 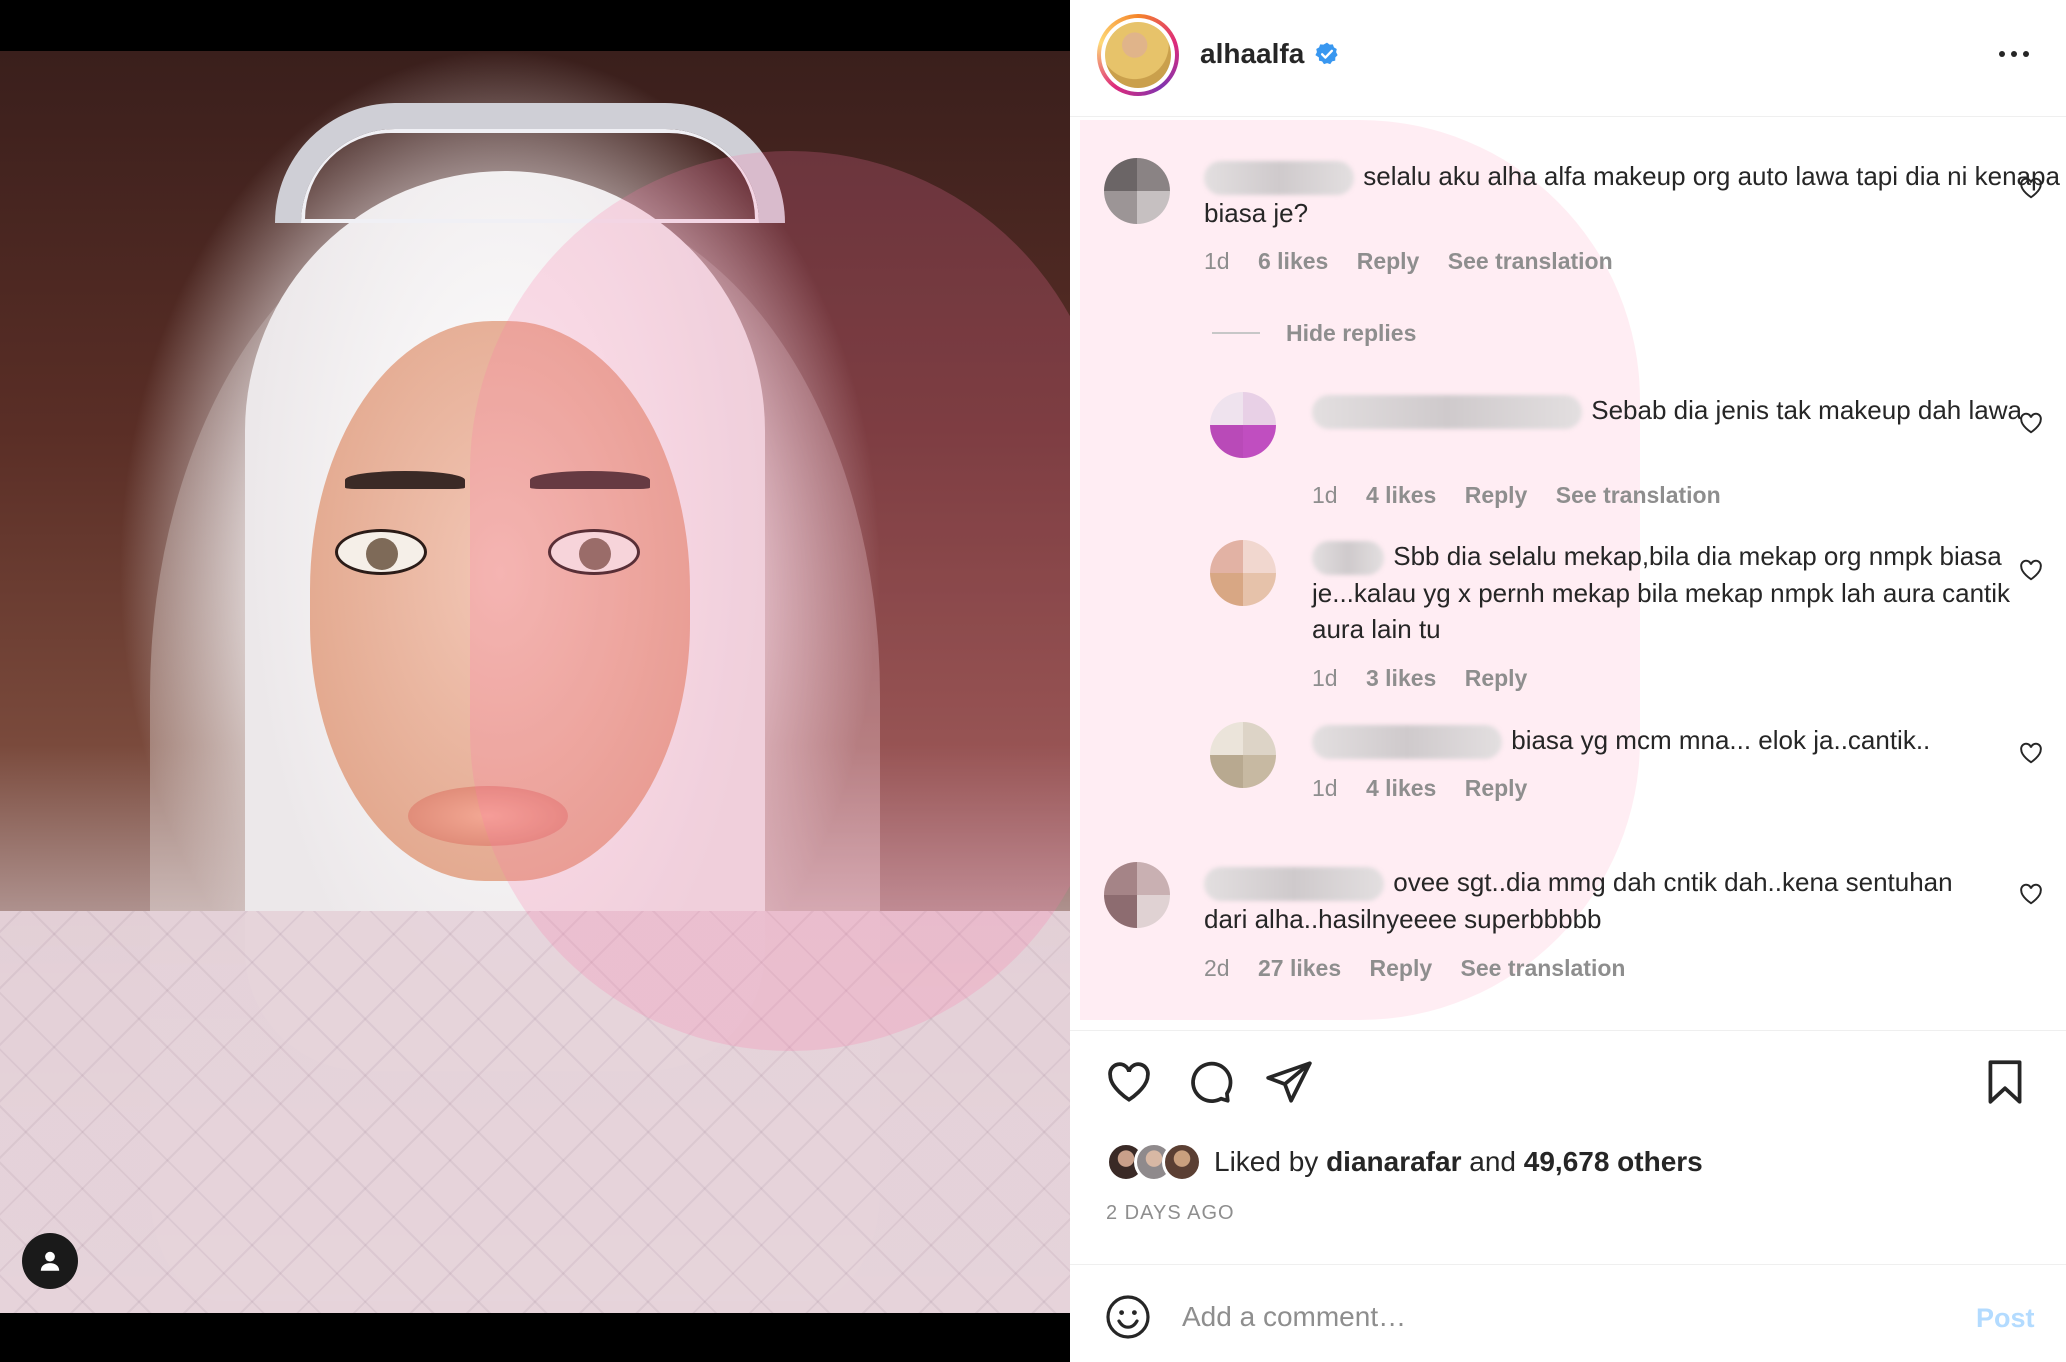 What do you see at coordinates (1289, 1082) in the screenshot?
I see `share-icon` at bounding box center [1289, 1082].